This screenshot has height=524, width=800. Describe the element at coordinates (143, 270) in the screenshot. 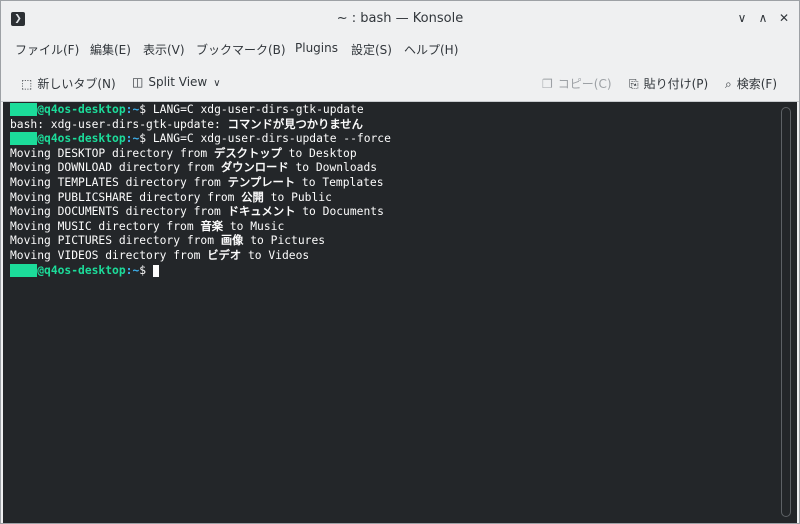

I see `prompt-symbol: $` at that location.